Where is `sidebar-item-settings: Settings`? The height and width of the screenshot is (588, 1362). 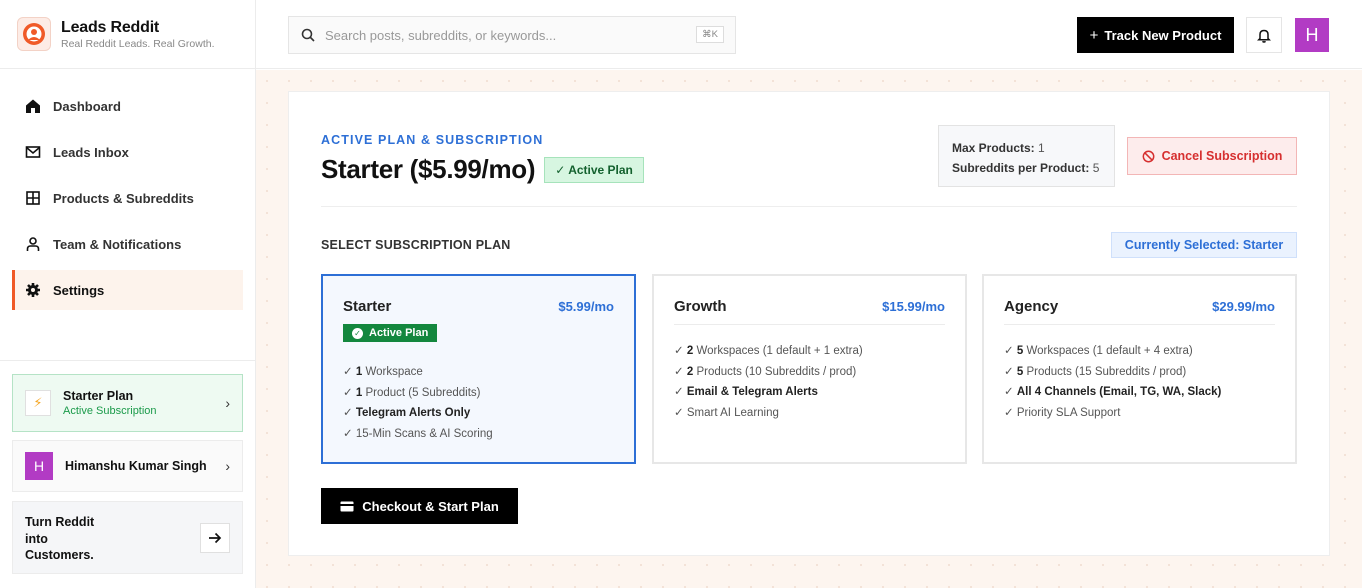
sidebar-item-settings: Settings is located at coordinates (127, 290).